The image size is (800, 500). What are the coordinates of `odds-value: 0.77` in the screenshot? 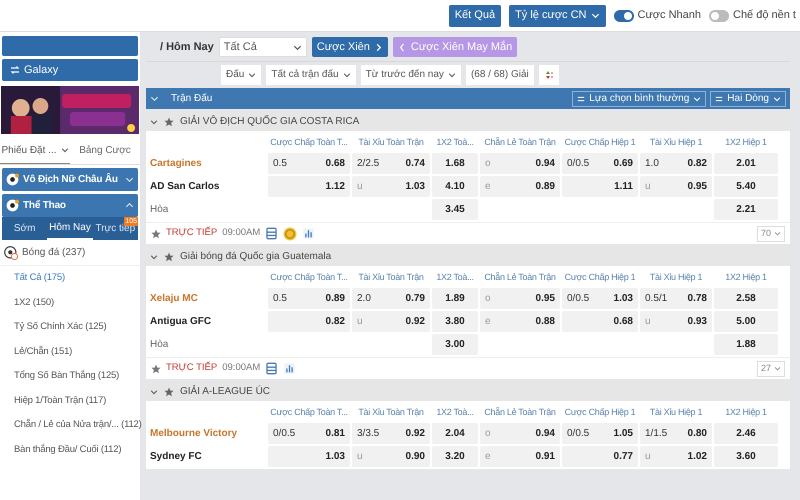 It's located at (623, 457).